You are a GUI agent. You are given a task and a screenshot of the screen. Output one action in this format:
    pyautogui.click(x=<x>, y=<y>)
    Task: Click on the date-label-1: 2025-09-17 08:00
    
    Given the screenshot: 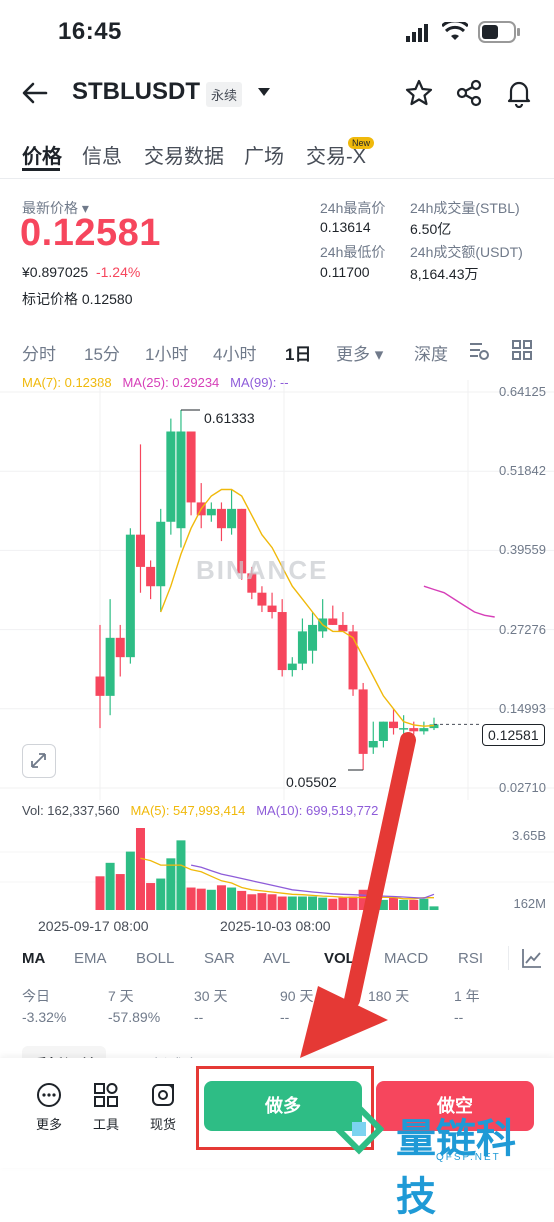 What is the action you would take?
    pyautogui.click(x=93, y=926)
    